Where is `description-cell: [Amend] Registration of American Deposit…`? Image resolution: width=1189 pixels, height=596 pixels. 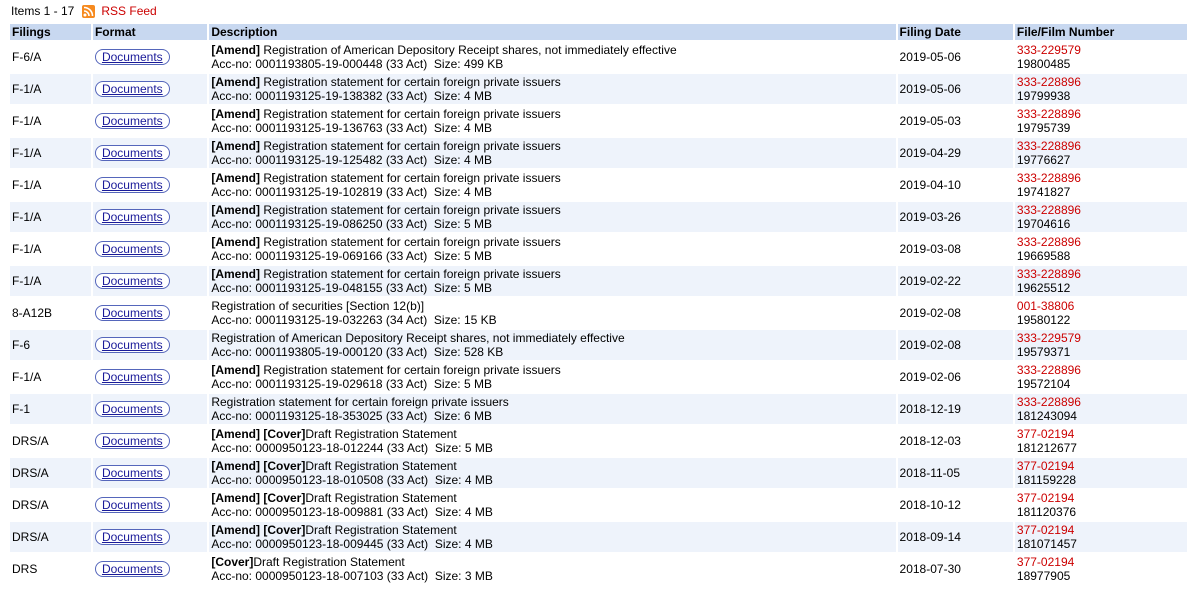
description-cell: [Amend] Registration of American Deposit… is located at coordinates (552, 57).